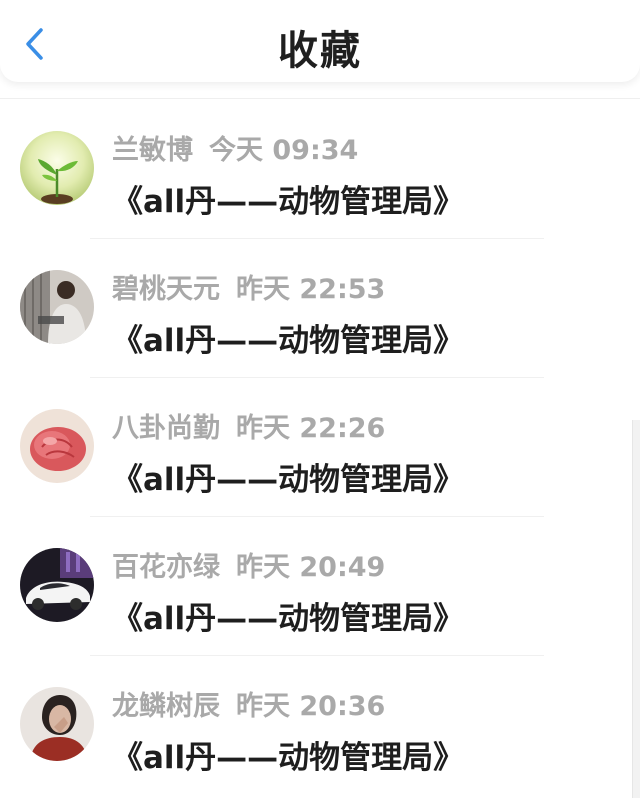 This screenshot has height=798, width=640. Describe the element at coordinates (166, 706) in the screenshot. I see `sender-name: 龙鳞树辰` at that location.